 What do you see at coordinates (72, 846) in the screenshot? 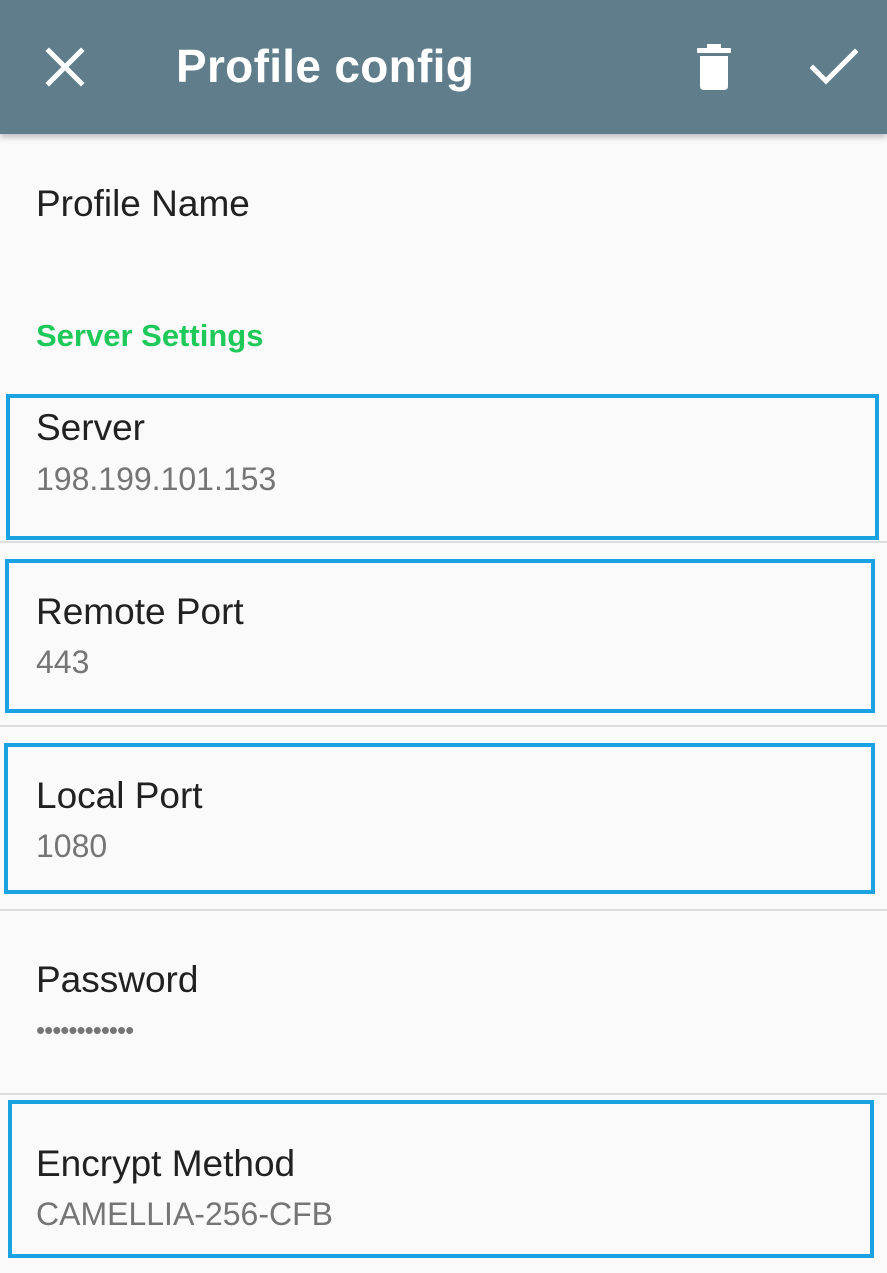
I see `local-port-value: 1080` at bounding box center [72, 846].